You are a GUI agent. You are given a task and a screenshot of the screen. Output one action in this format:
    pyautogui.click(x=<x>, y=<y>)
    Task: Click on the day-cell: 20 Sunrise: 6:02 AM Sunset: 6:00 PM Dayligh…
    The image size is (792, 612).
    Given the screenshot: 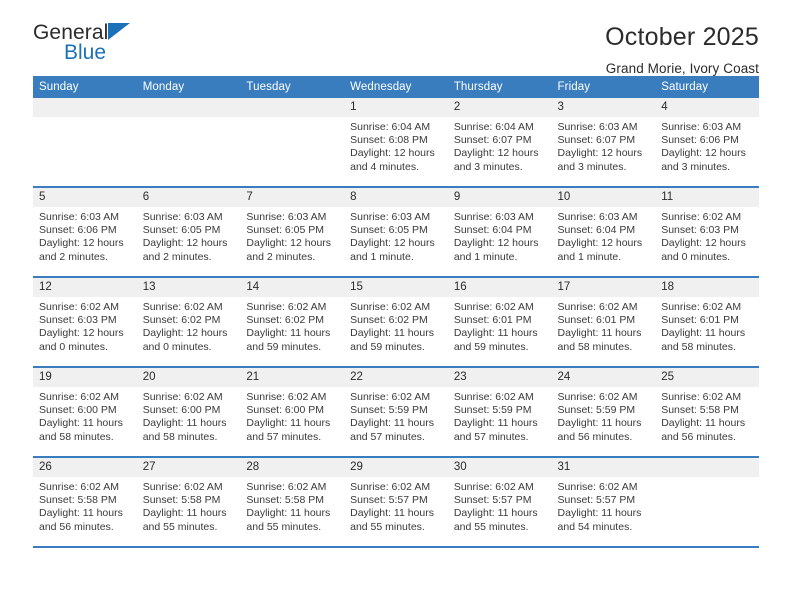 What is the action you would take?
    pyautogui.click(x=188, y=412)
    